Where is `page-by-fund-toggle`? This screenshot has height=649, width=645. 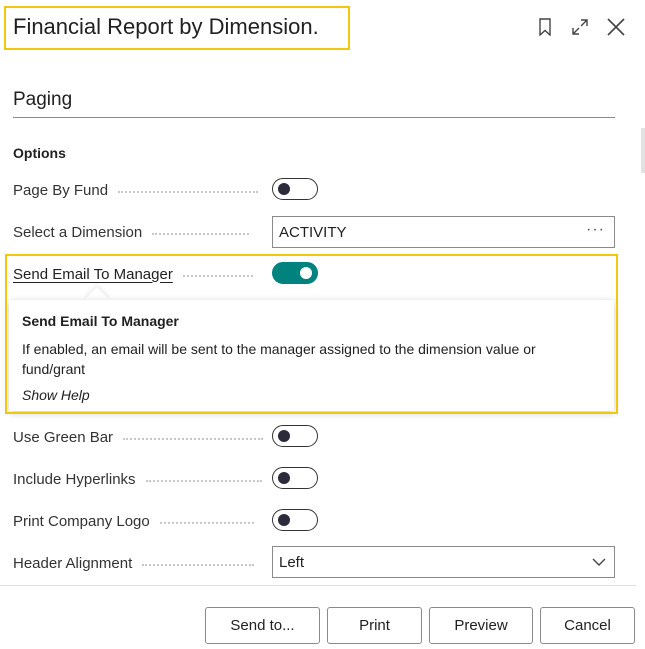 page-by-fund-toggle is located at coordinates (295, 189).